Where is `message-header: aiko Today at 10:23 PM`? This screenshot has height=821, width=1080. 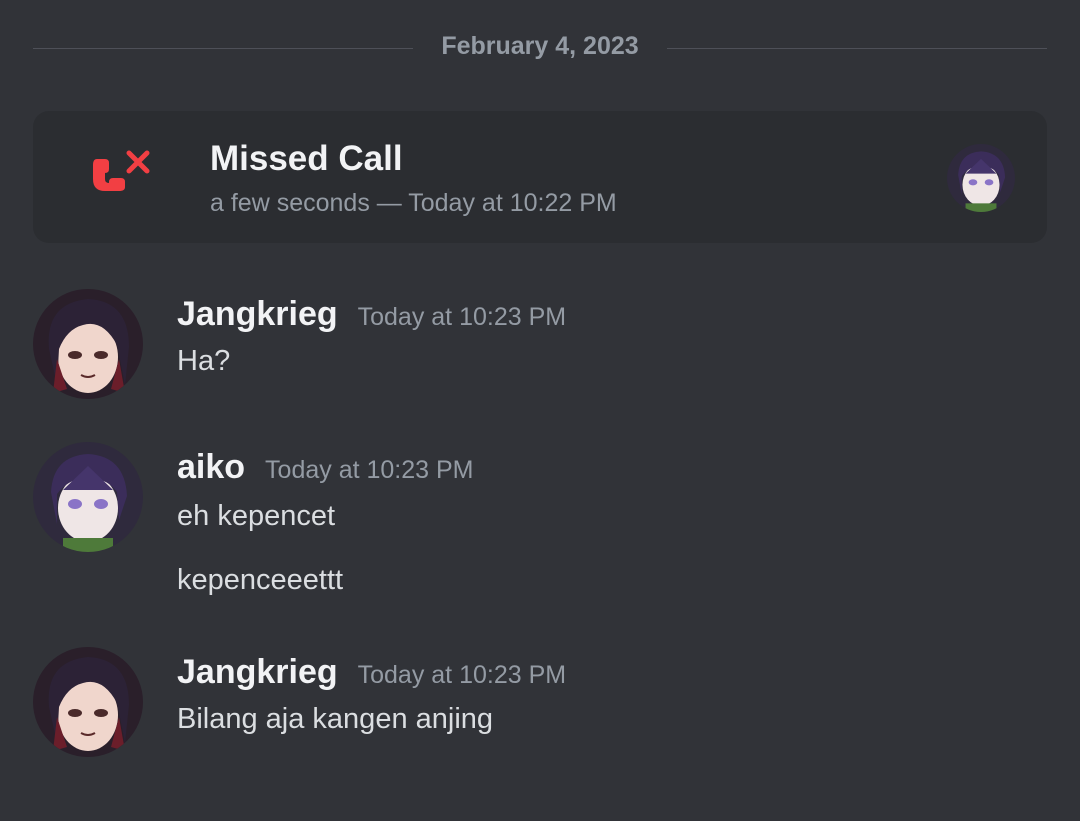 message-header: aiko Today at 10:23 PM is located at coordinates (325, 467).